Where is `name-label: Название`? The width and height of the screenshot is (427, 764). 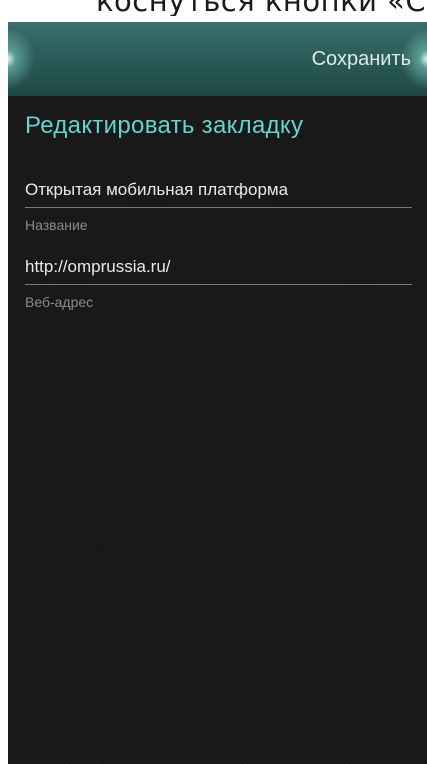 name-label: Название is located at coordinates (56, 225).